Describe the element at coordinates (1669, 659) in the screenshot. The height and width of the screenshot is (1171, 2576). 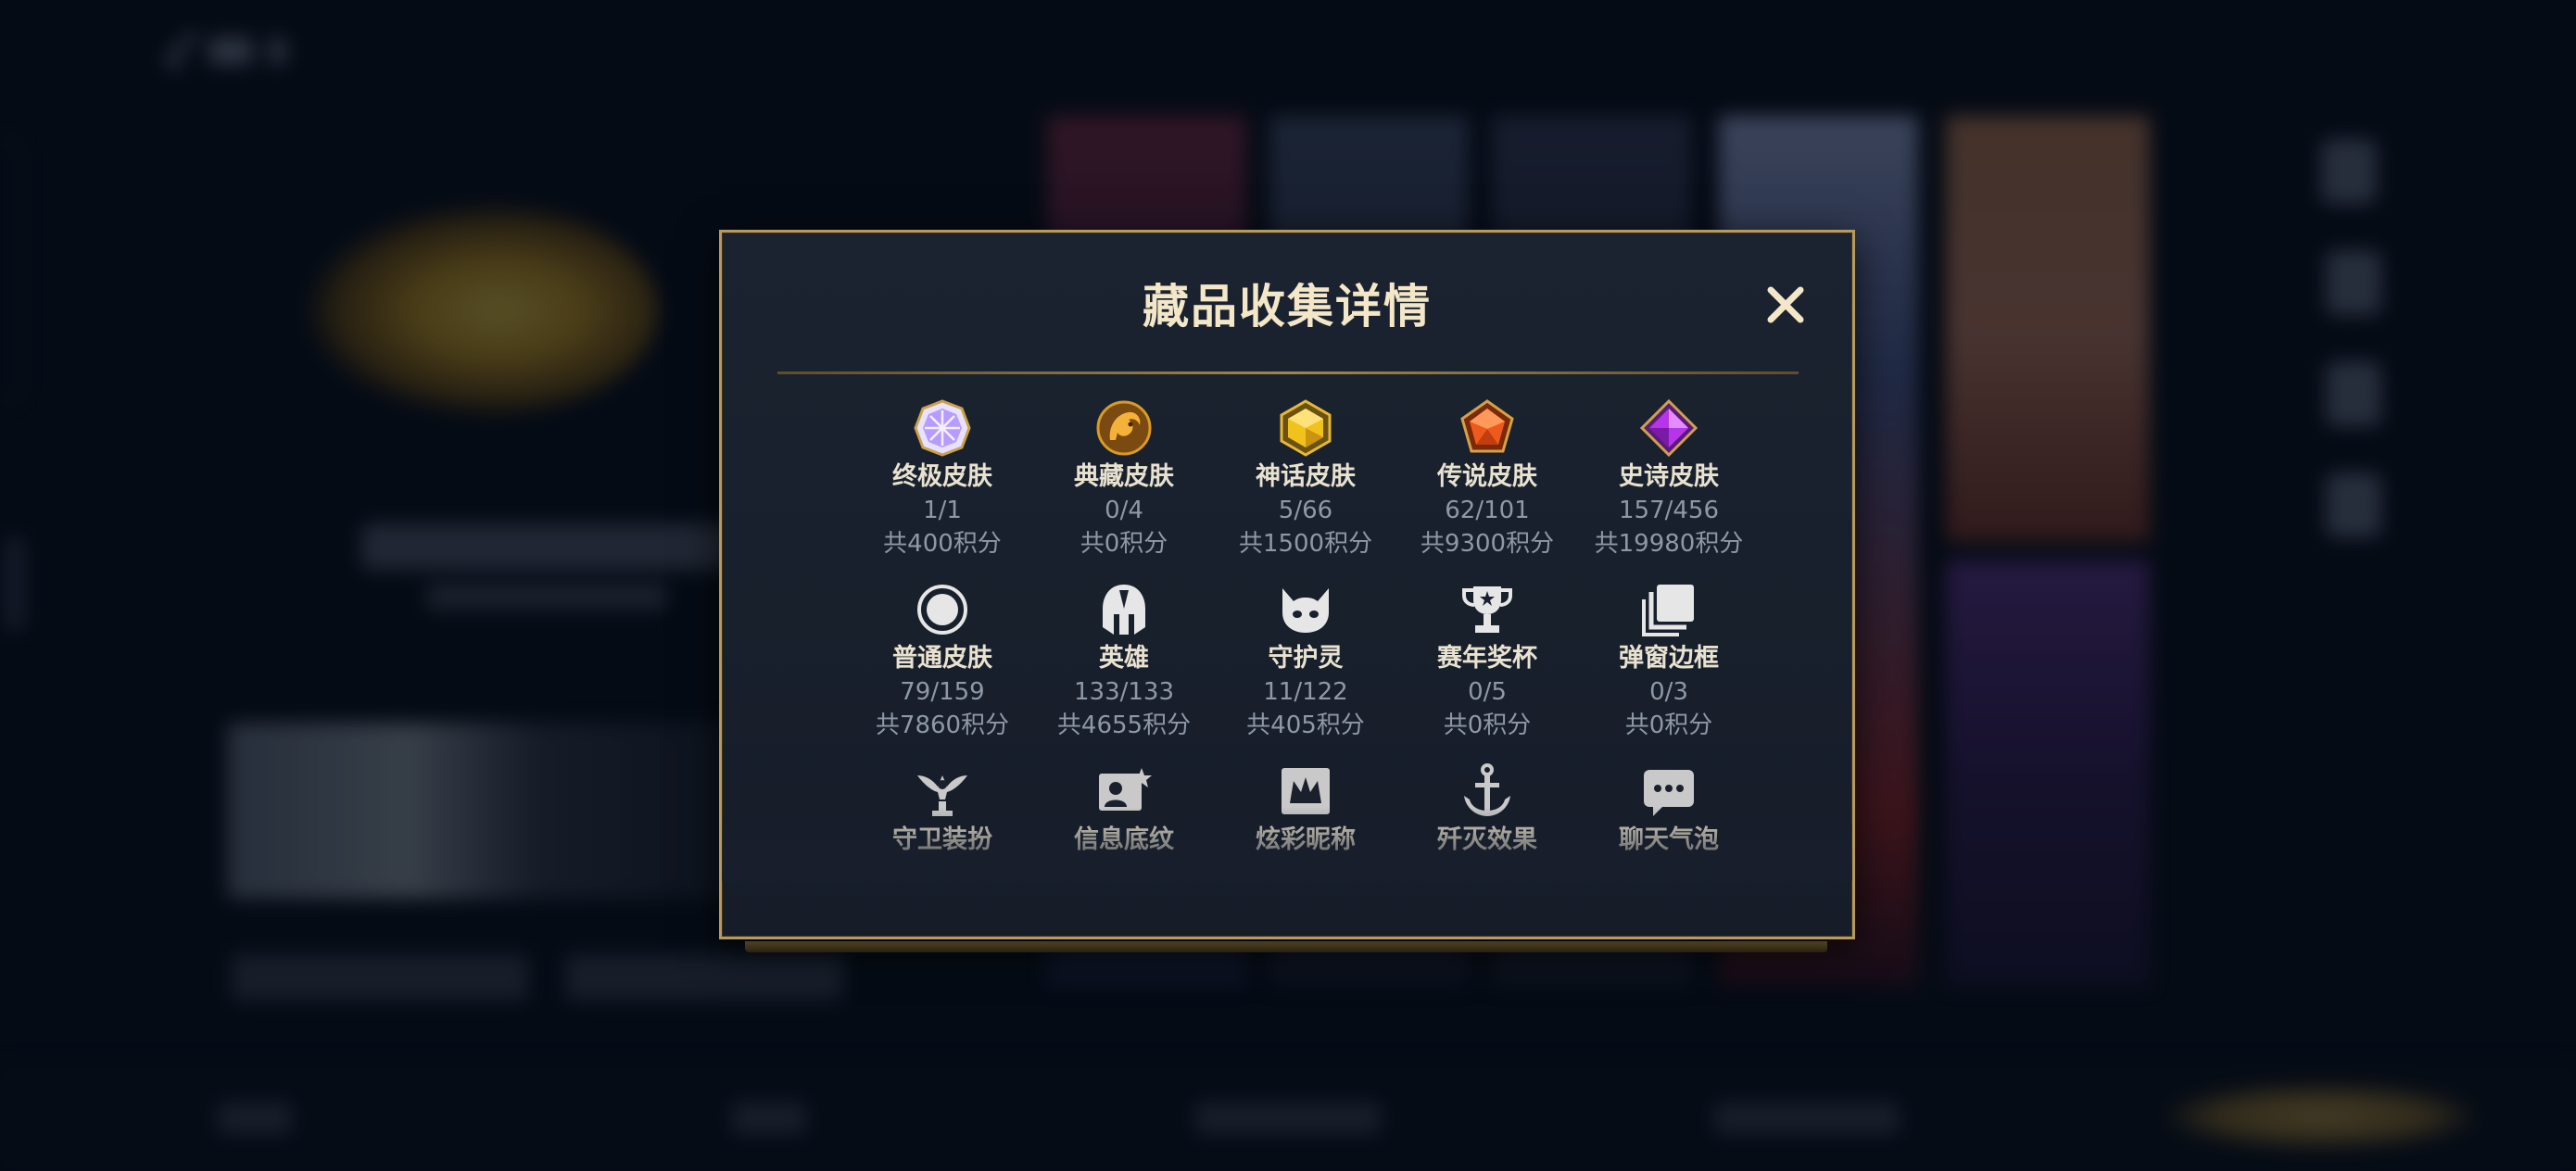
I see `item-name: 弹窗边框` at that location.